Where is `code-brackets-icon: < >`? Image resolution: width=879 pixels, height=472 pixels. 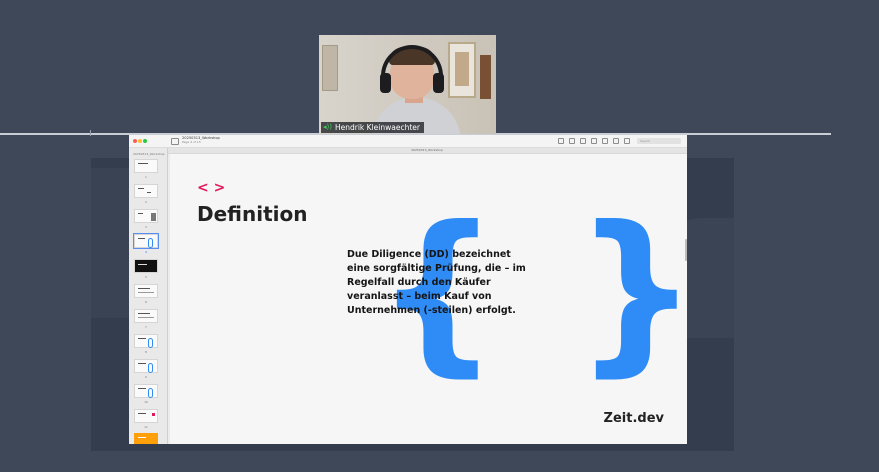
code-brackets-icon: < > is located at coordinates (211, 188).